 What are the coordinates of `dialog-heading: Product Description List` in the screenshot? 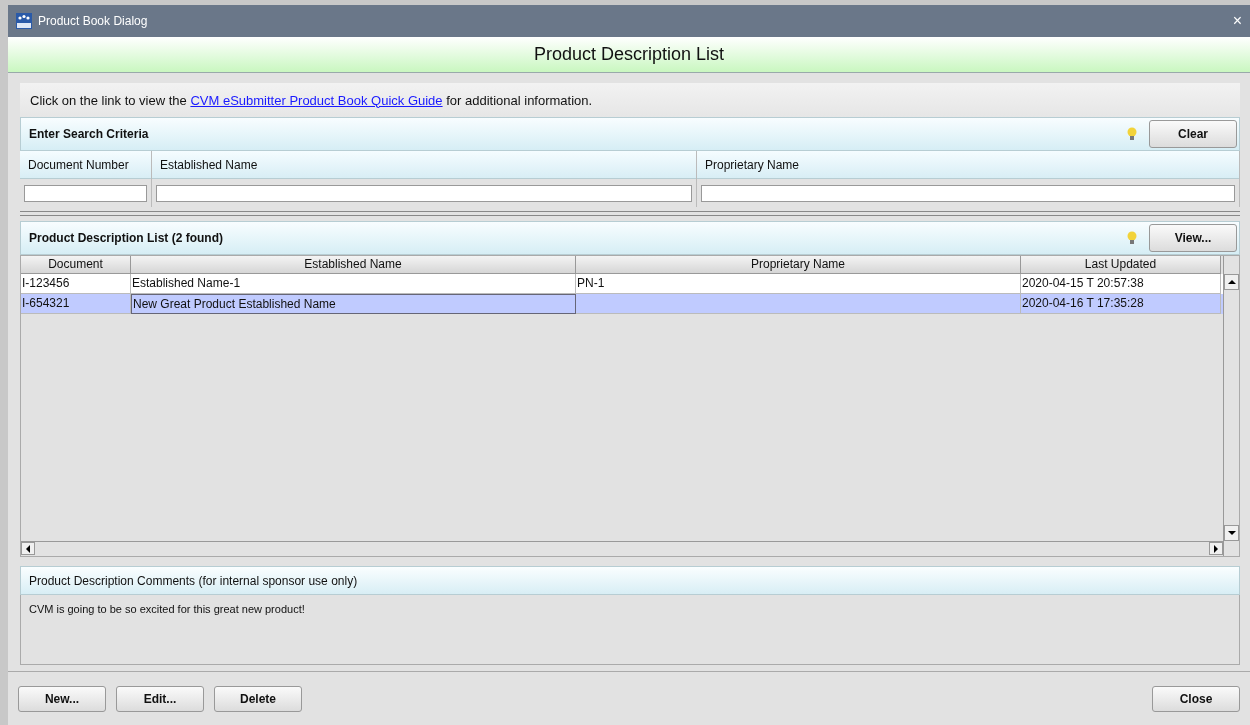 It's located at (629, 54).